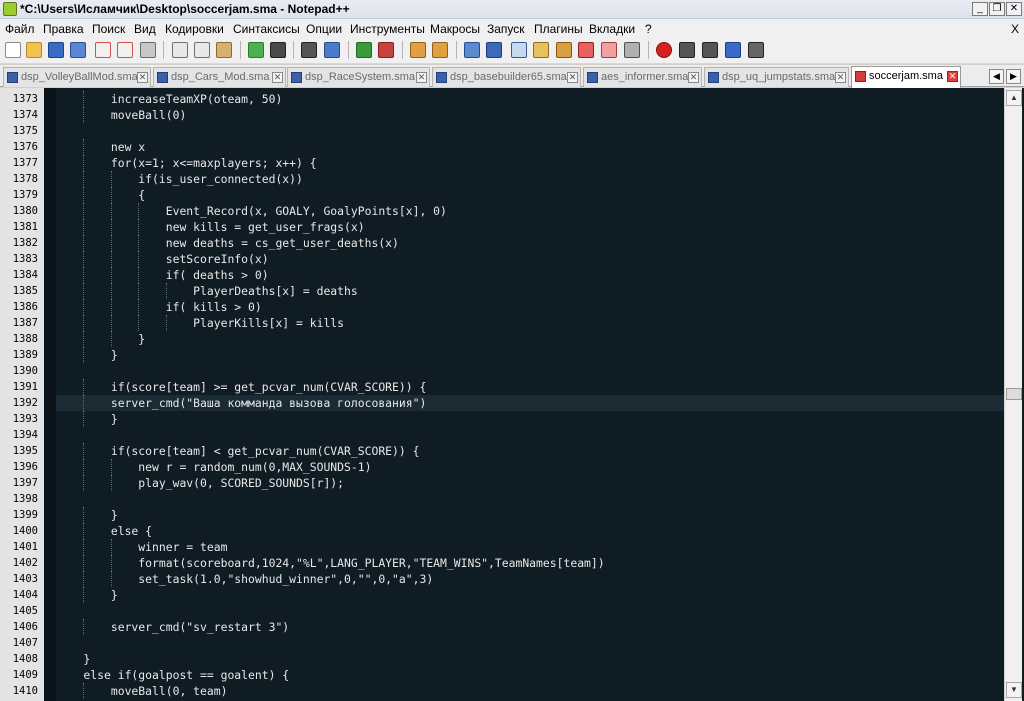 The image size is (1024, 701). Describe the element at coordinates (519, 50) in the screenshot. I see `indent-guide-icon` at that location.